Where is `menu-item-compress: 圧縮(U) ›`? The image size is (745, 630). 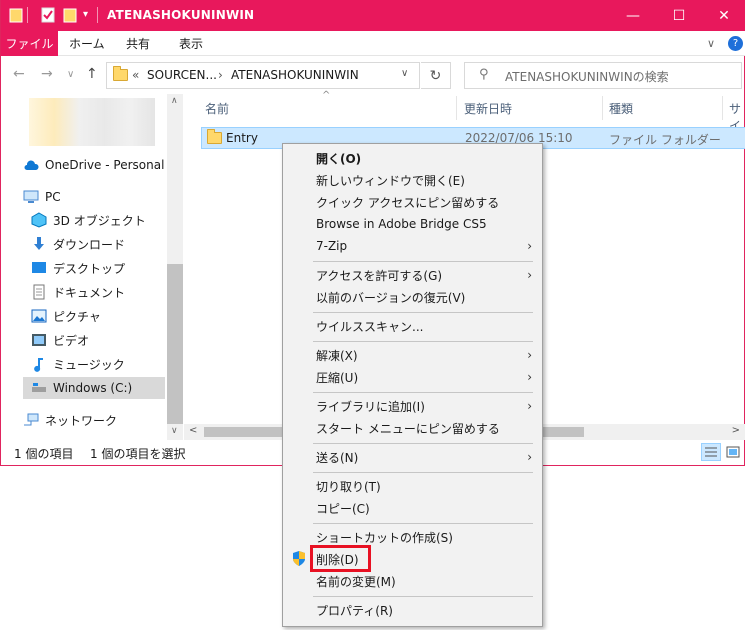 menu-item-compress: 圧縮(U) › is located at coordinates (412, 377).